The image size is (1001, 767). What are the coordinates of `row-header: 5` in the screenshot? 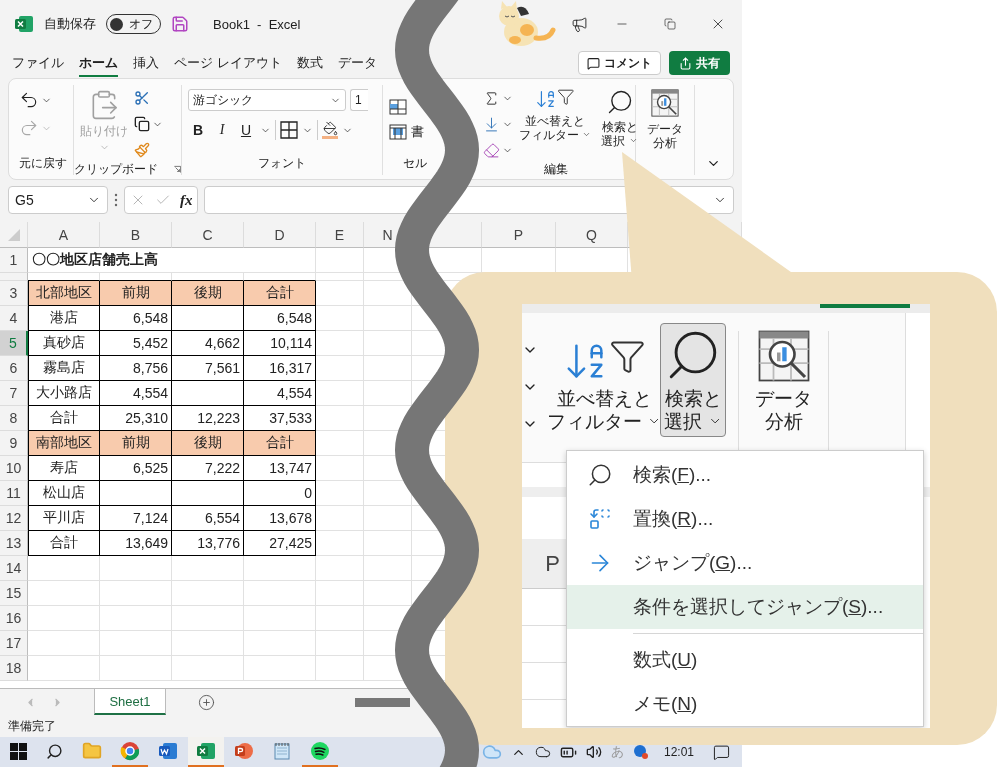 It's located at (14, 343).